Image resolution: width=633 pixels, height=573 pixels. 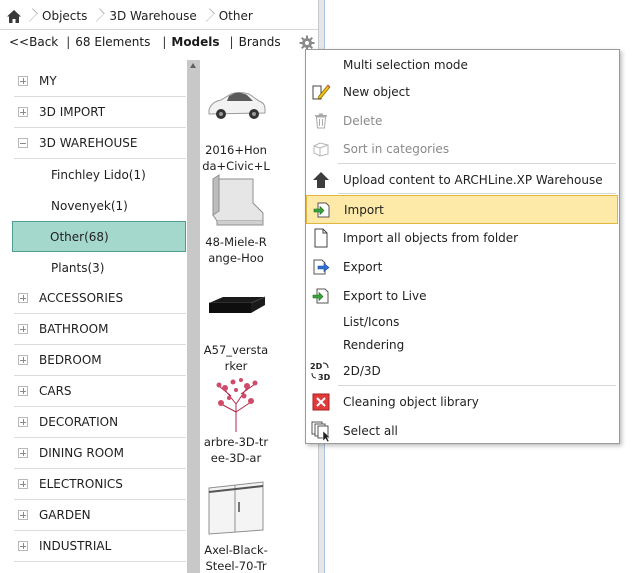 I want to click on tree-item: Plants(3), so click(x=100, y=267).